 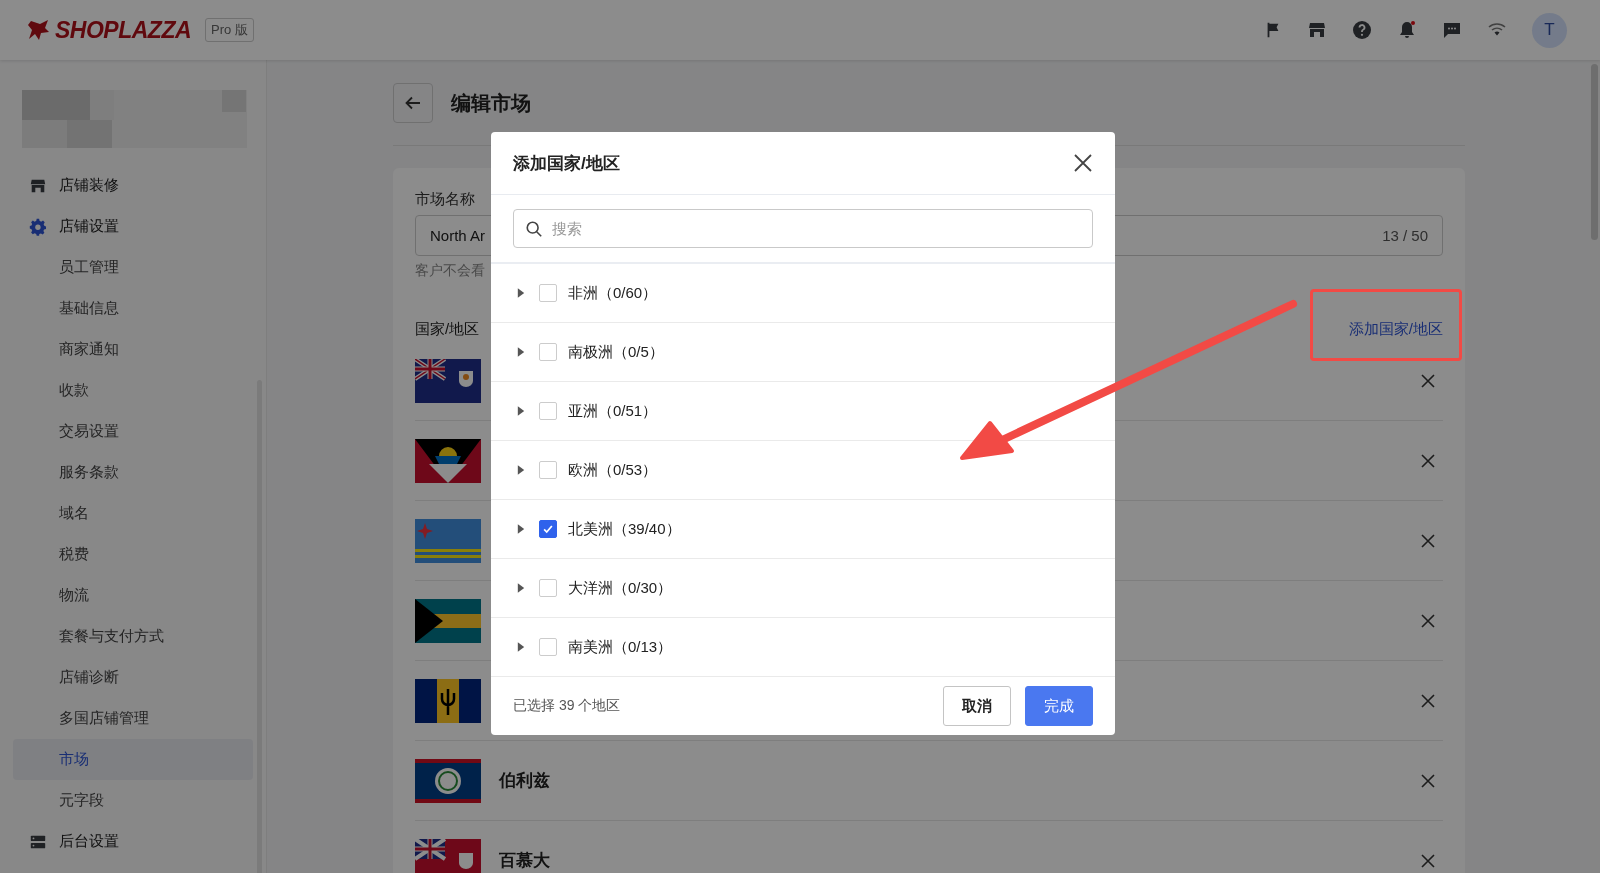 What do you see at coordinates (133, 349) in the screenshot?
I see `nav-subitem: 商家通知` at bounding box center [133, 349].